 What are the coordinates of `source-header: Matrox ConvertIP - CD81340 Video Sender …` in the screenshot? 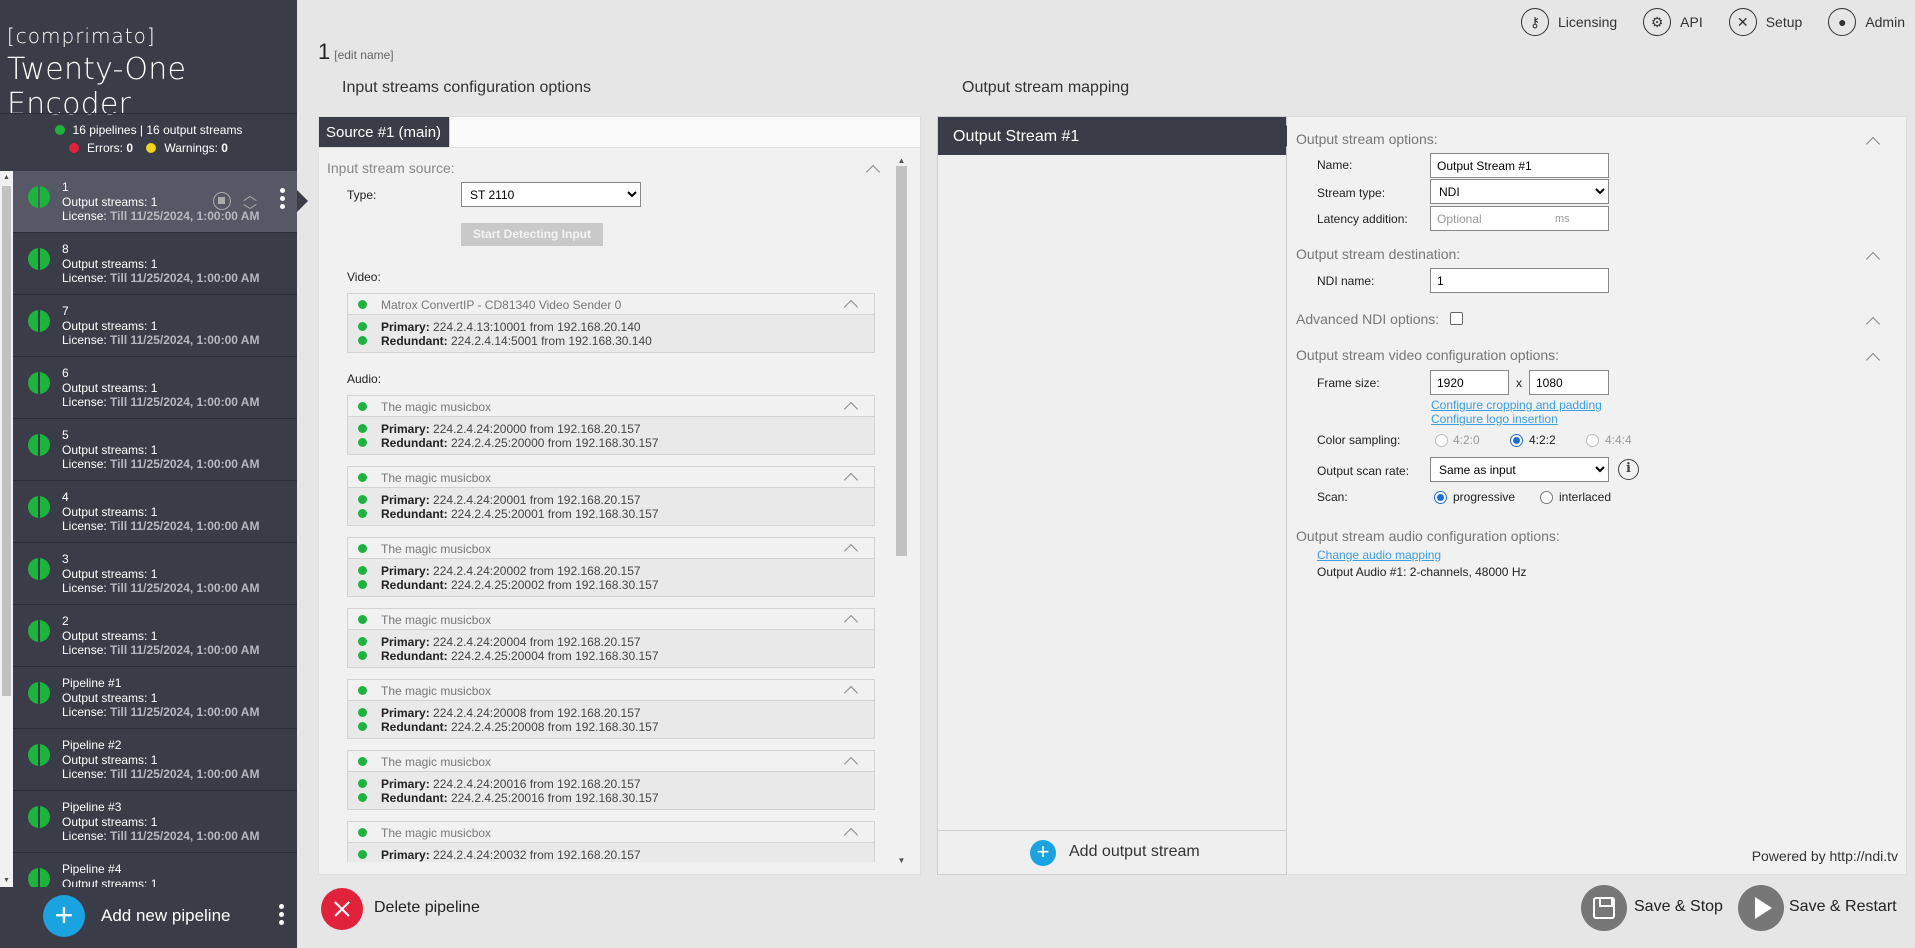 It's located at (611, 304).